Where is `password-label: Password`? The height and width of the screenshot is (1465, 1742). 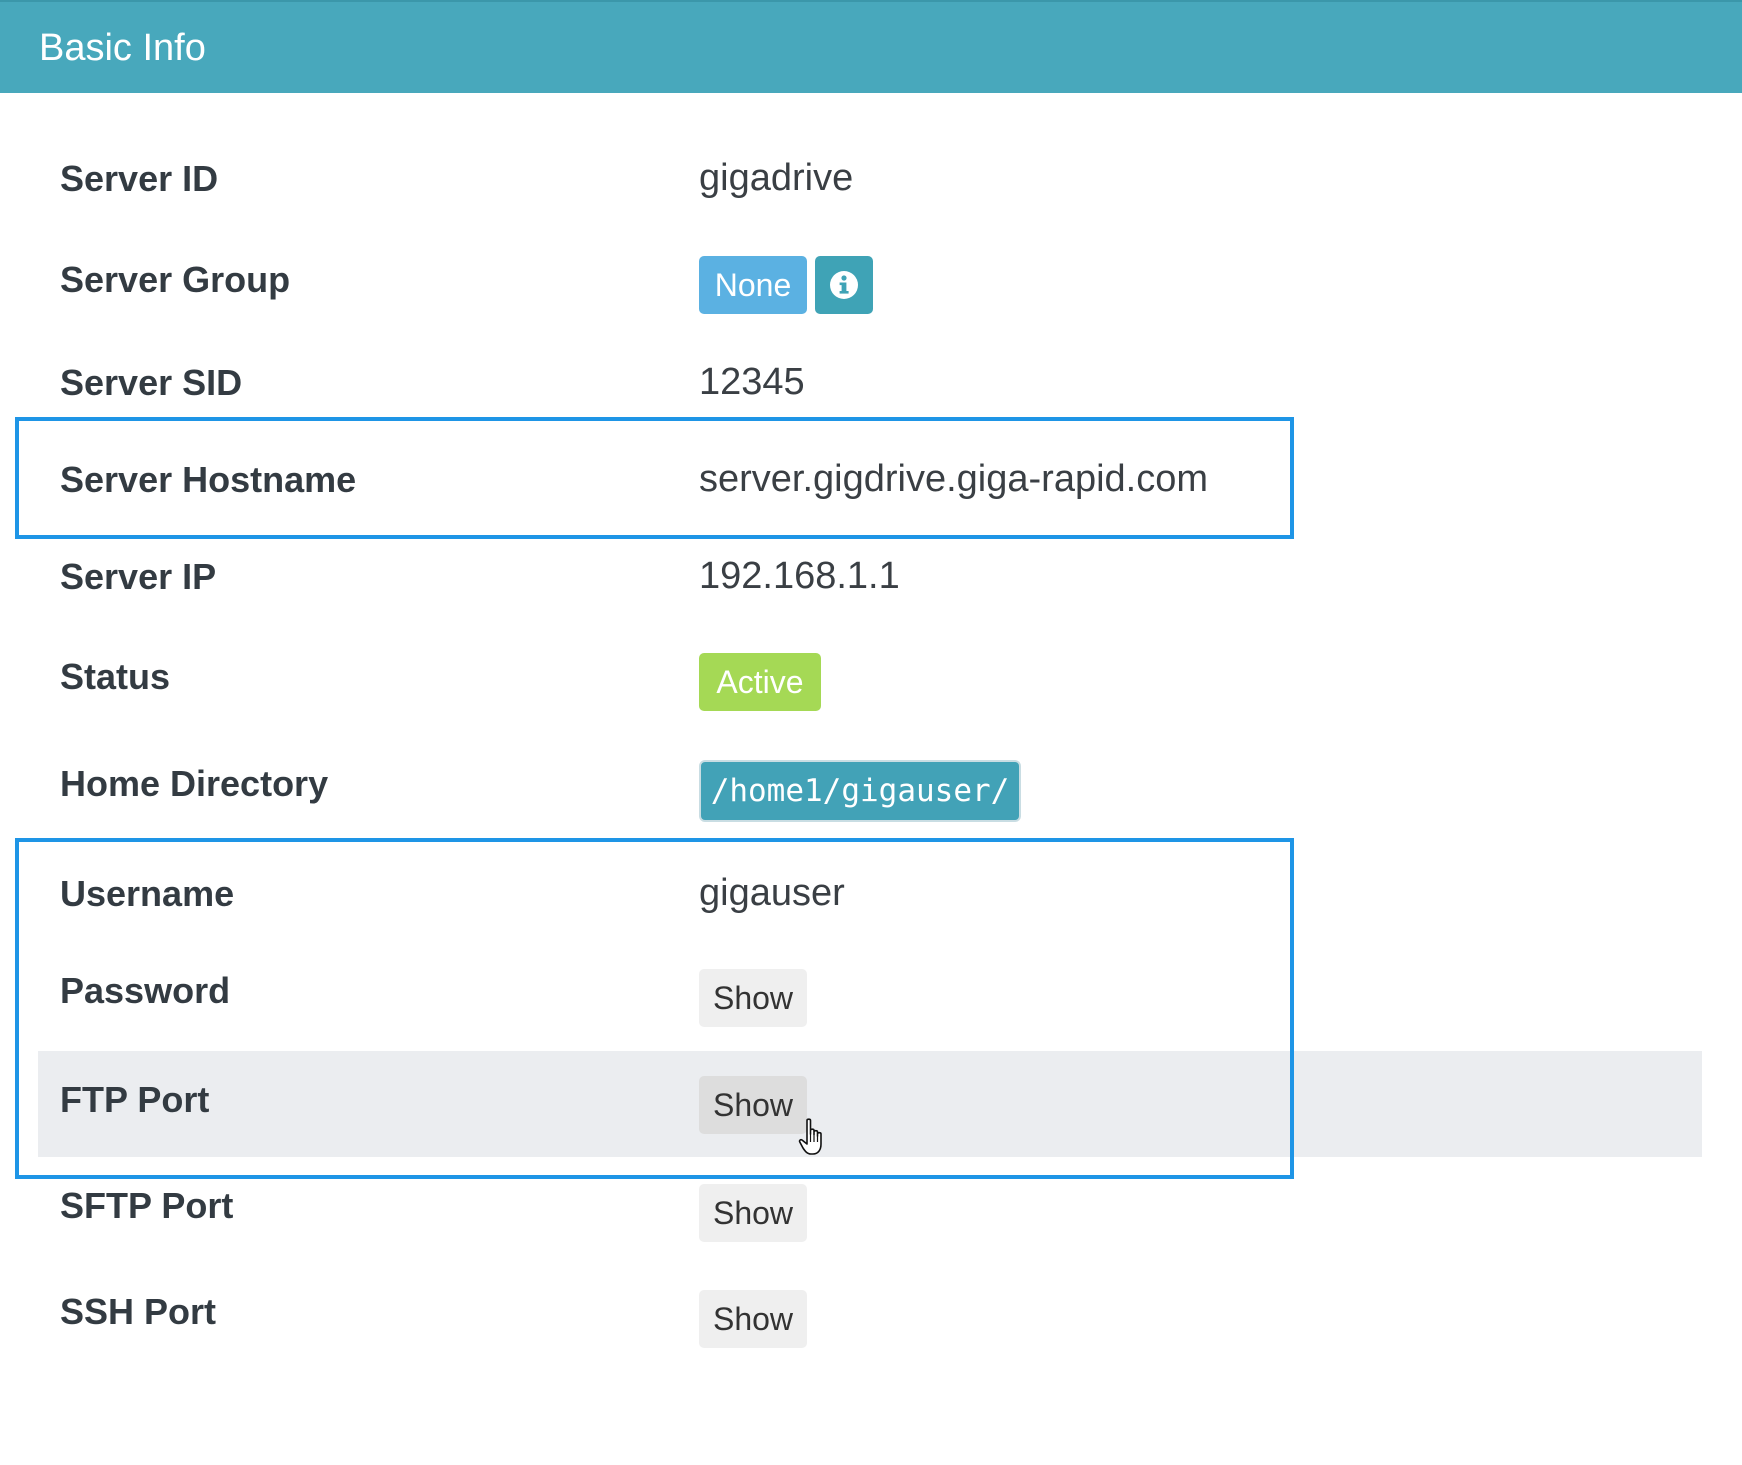
password-label: Password is located at coordinates (145, 990).